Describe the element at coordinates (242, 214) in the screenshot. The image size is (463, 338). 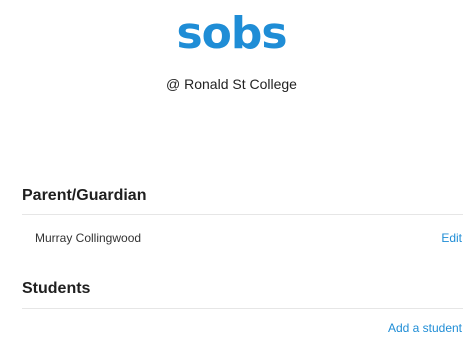
I see `parent-section-divider` at that location.